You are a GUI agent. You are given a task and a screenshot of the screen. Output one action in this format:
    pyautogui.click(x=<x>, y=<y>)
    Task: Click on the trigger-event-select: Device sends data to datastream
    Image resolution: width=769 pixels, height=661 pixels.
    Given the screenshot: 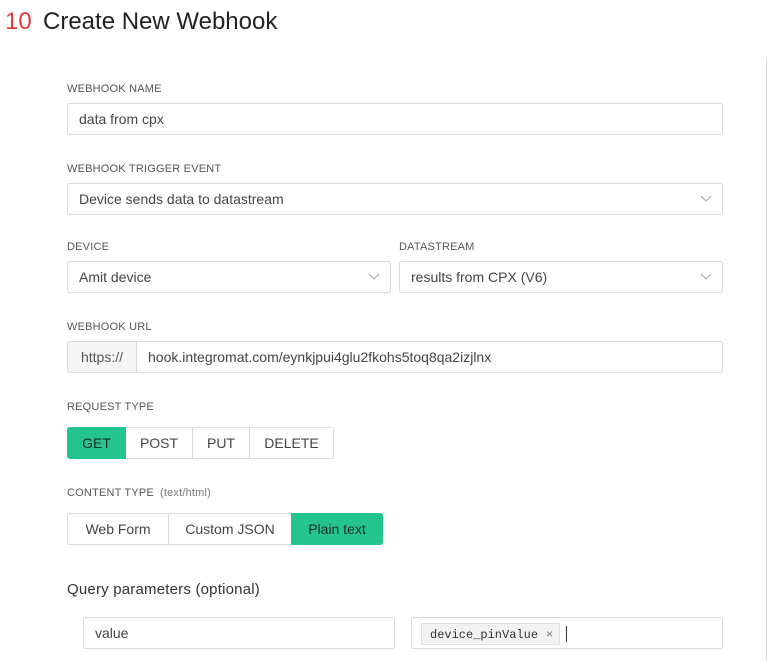 What is the action you would take?
    pyautogui.click(x=395, y=199)
    